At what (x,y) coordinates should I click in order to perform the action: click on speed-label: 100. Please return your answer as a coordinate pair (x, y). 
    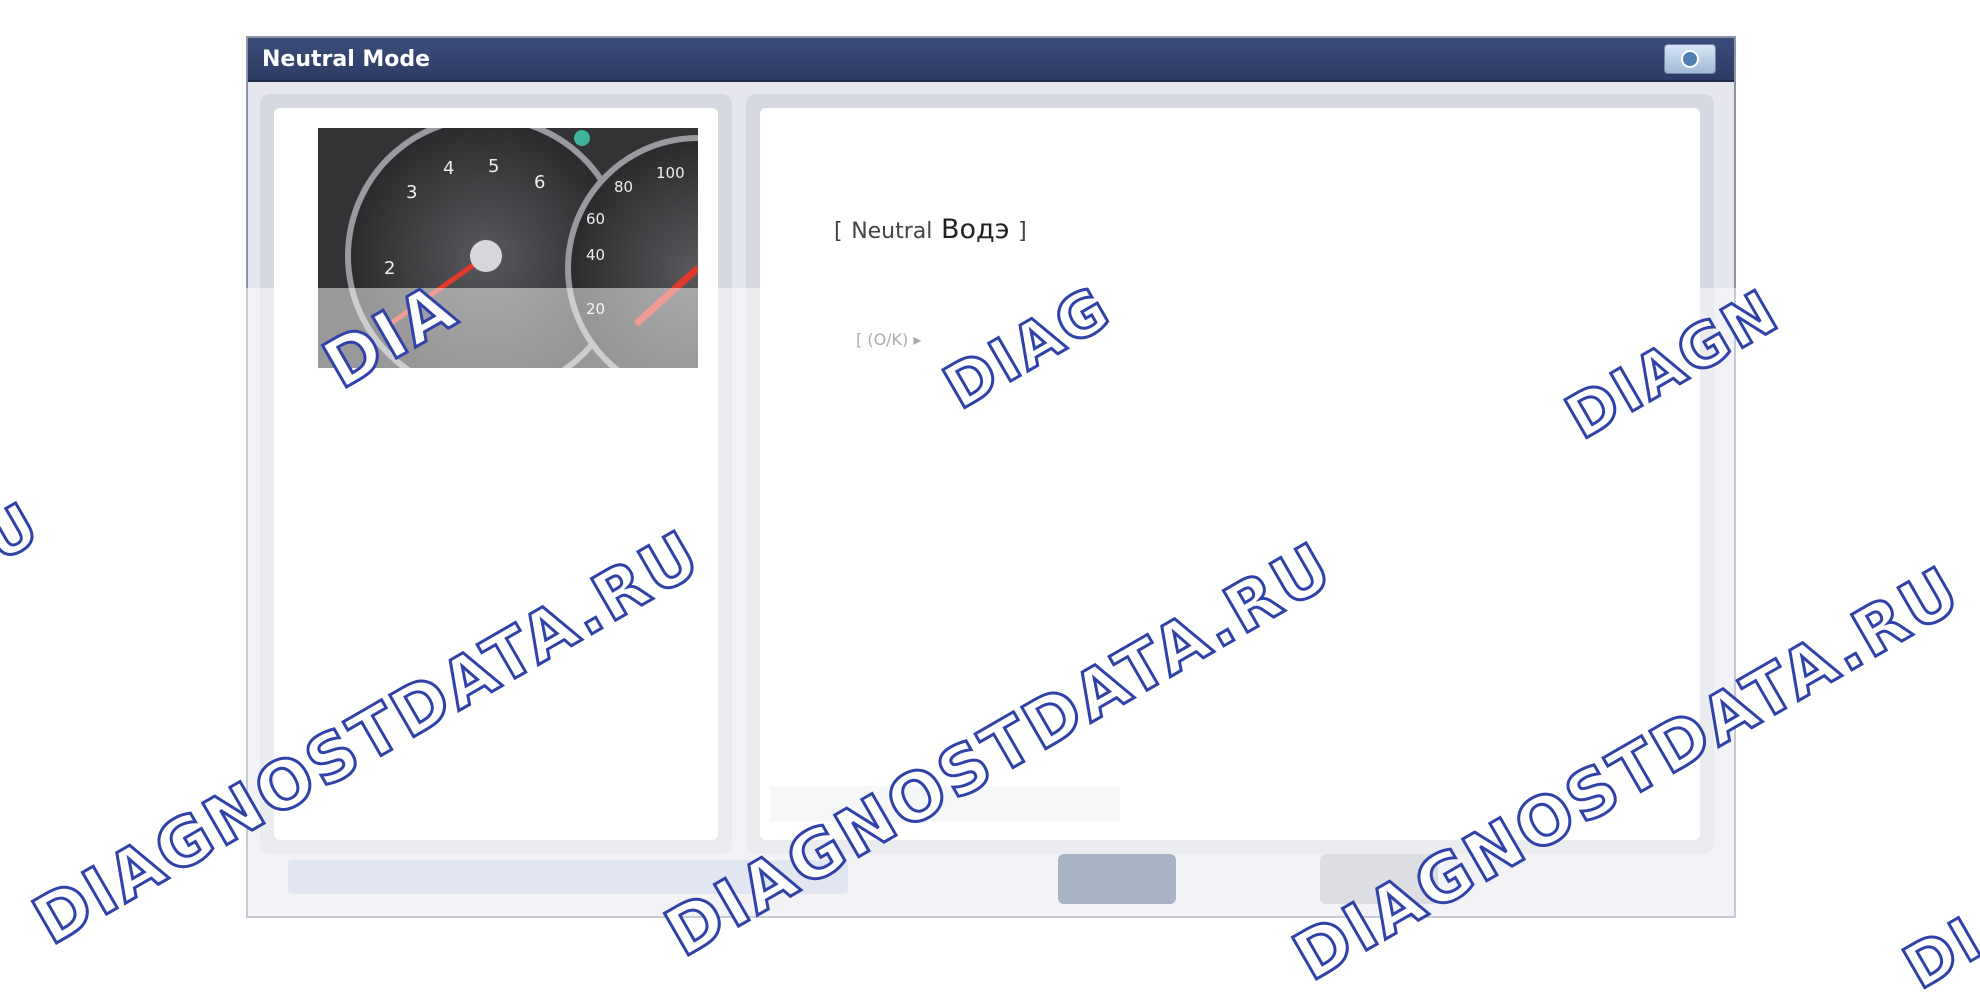
    Looking at the image, I should click on (670, 173).